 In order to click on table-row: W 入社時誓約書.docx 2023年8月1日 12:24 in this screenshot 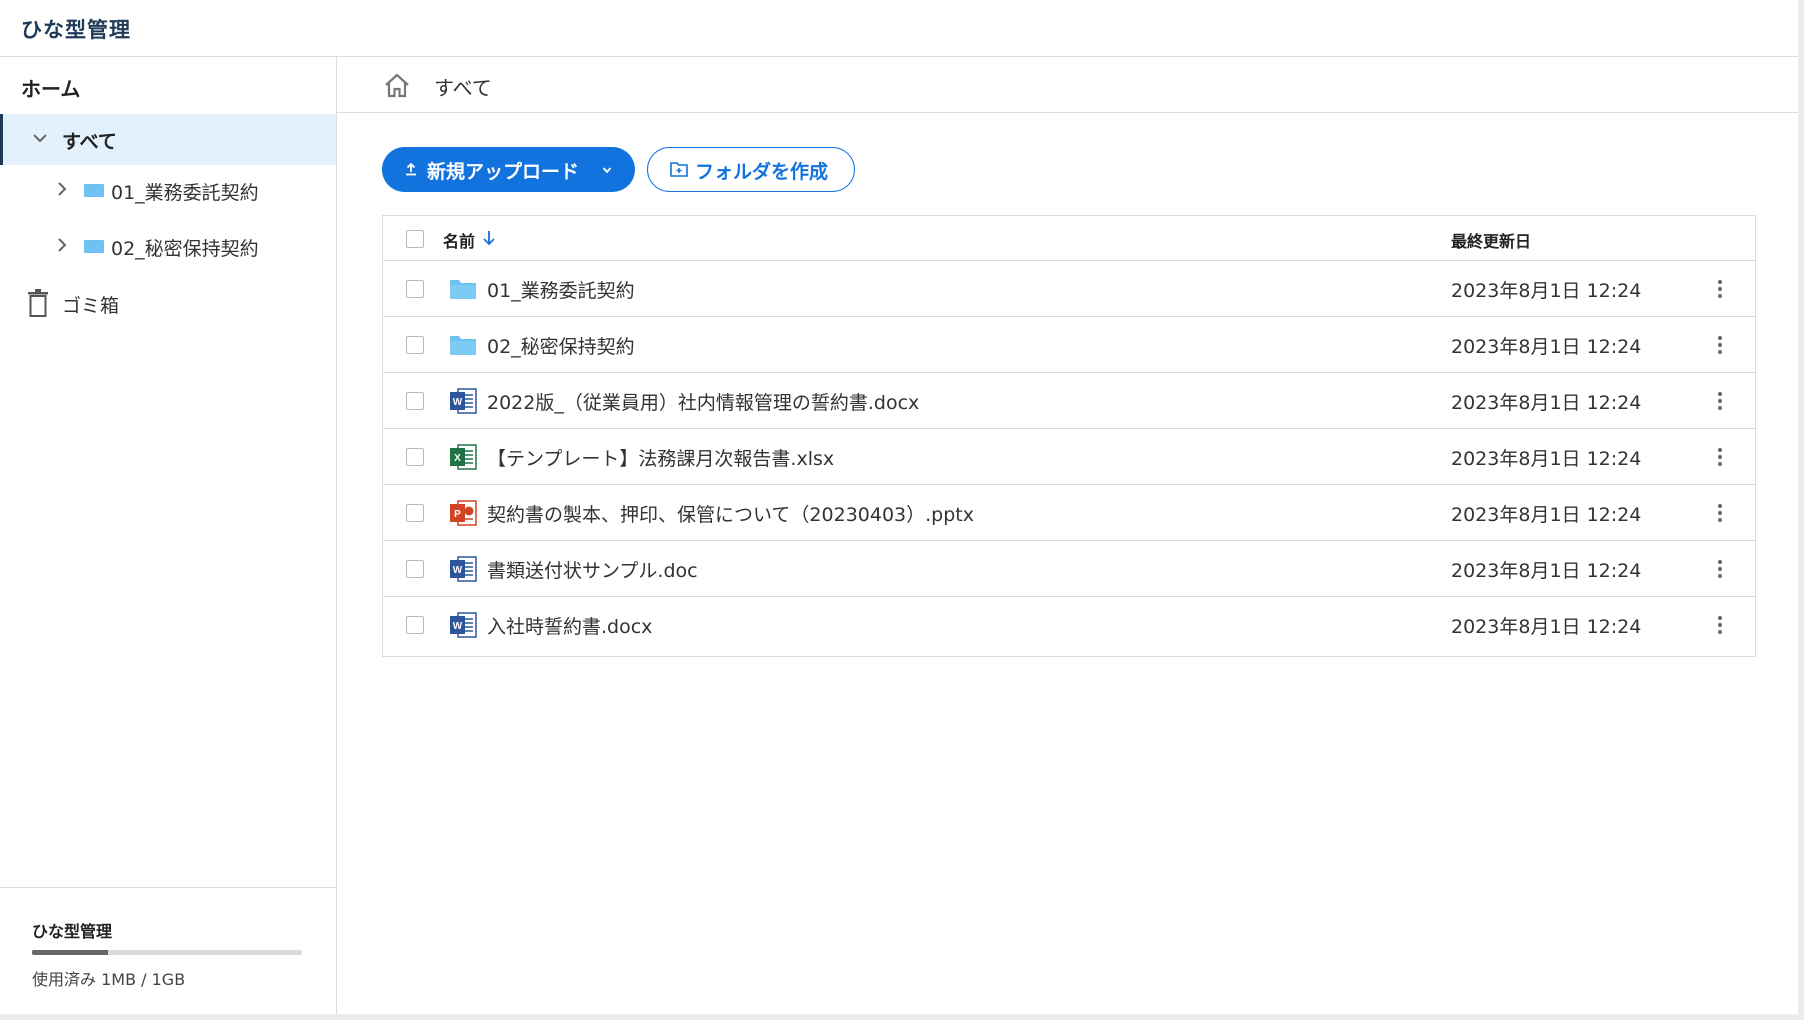, I will do `click(1069, 625)`.